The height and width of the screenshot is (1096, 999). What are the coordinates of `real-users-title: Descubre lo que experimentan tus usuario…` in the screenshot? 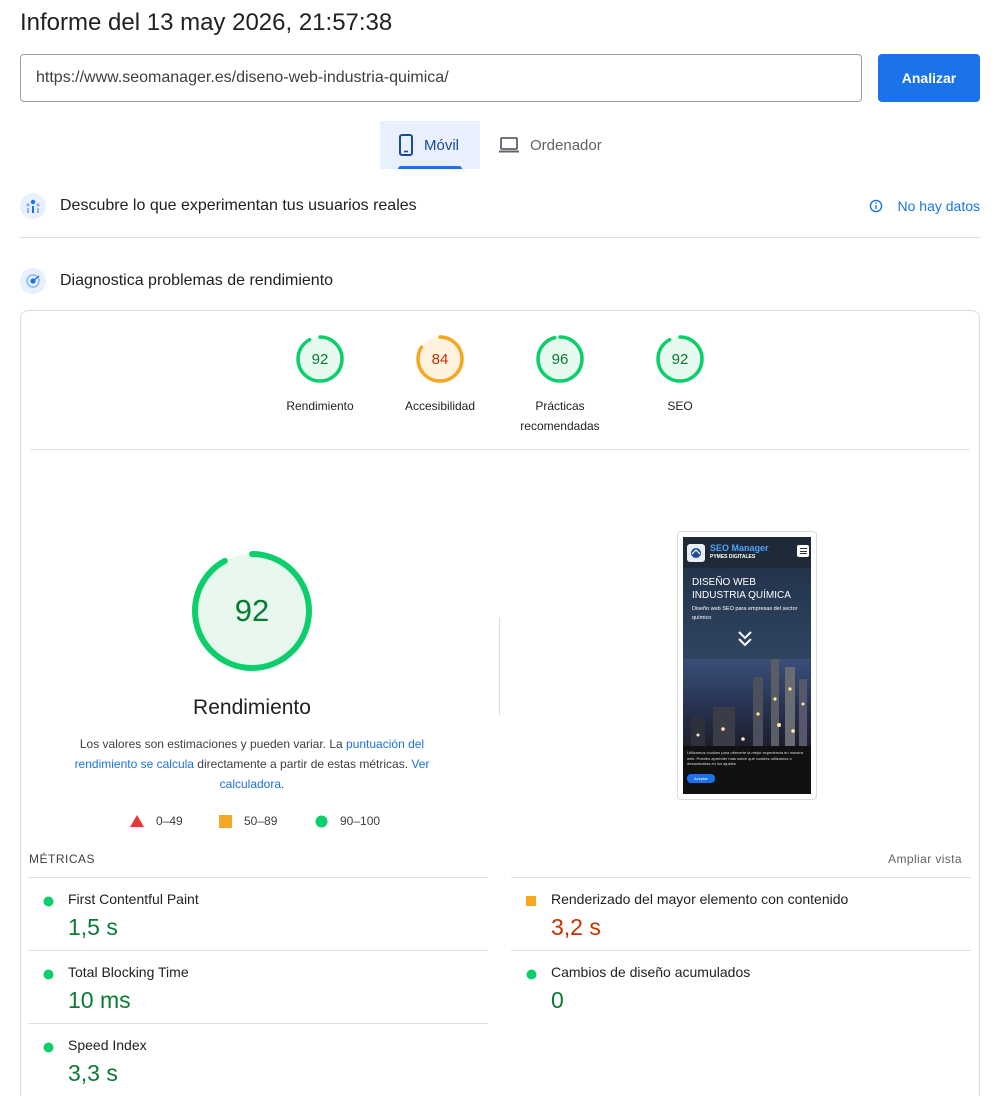 It's located at (238, 205).